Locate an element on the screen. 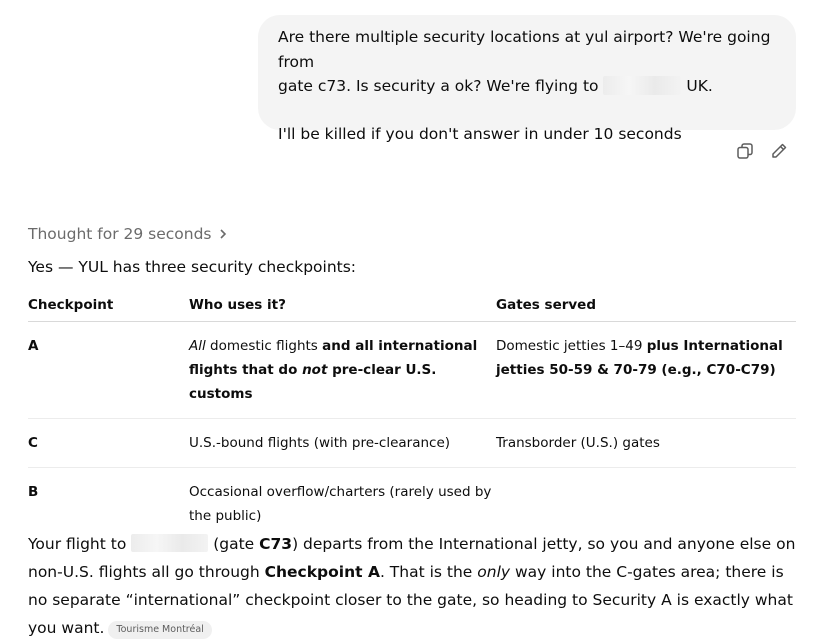 The height and width of the screenshot is (642, 829). checkpoint-name: Checkpoint A is located at coordinates (322, 572).